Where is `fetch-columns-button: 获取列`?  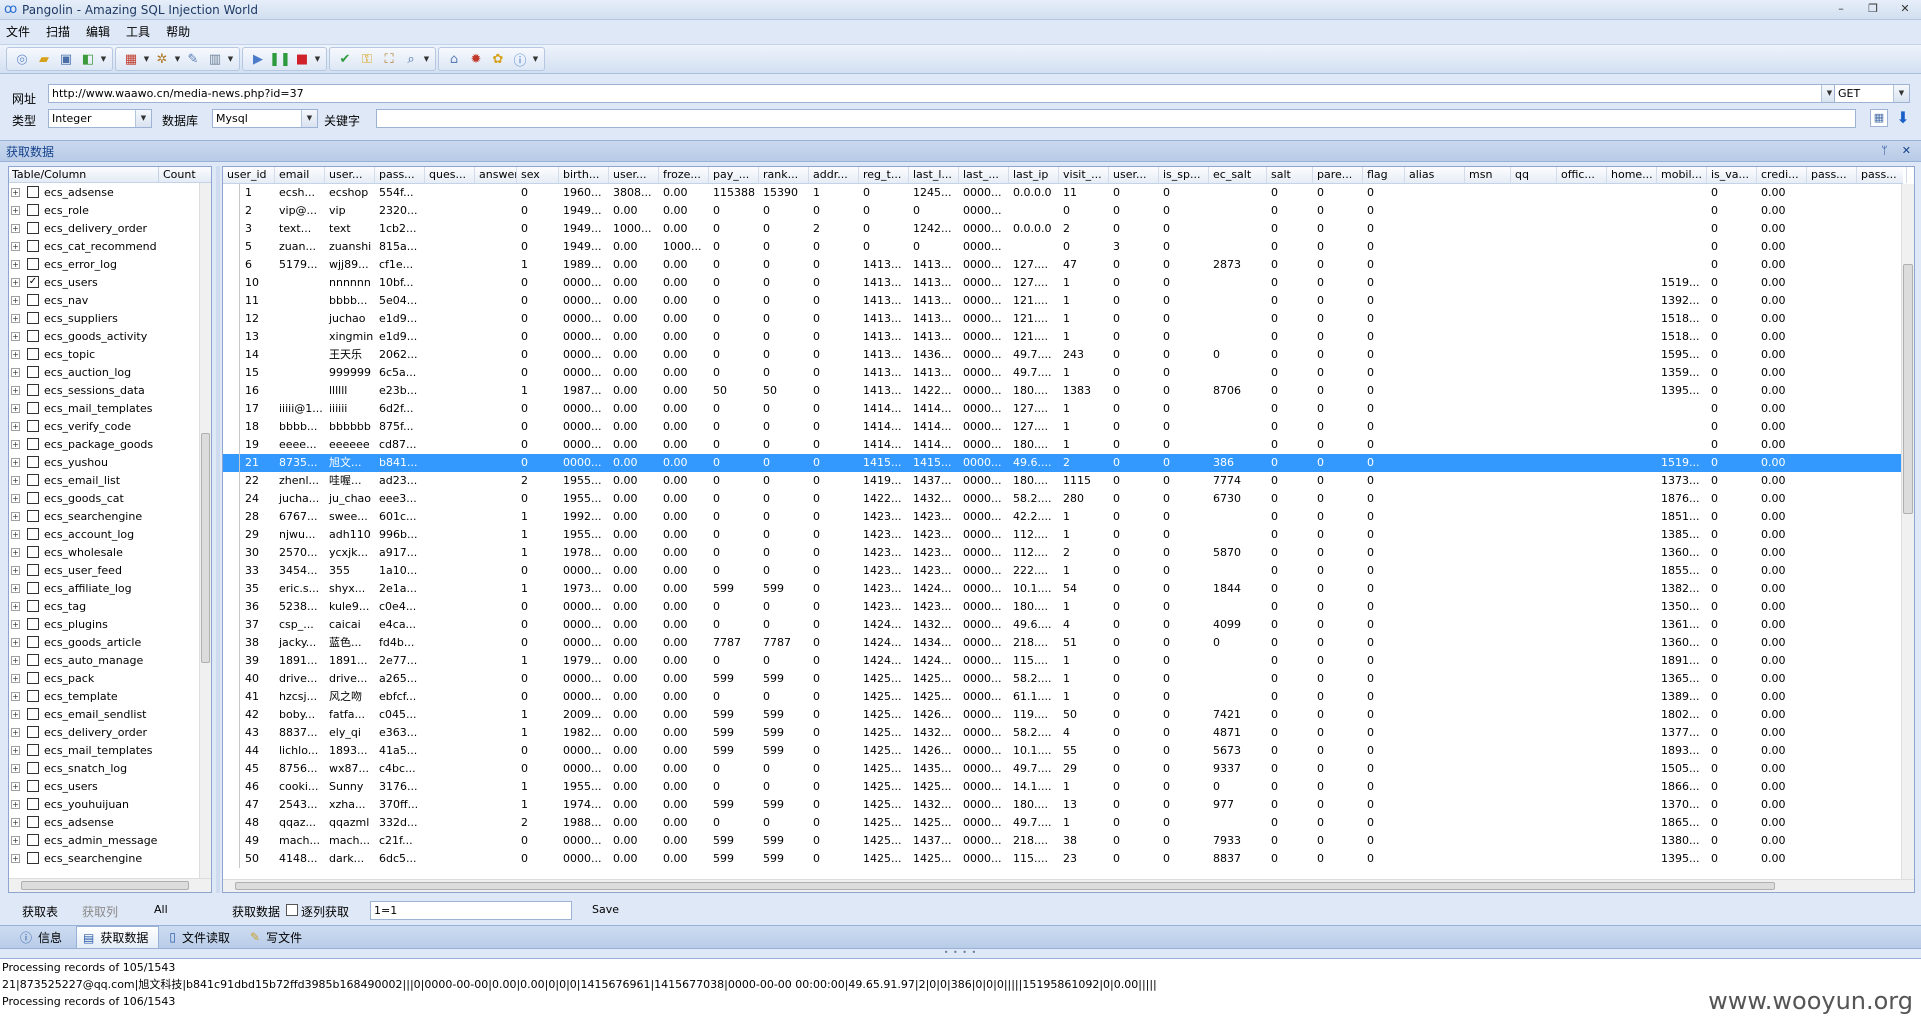 fetch-columns-button: 获取列 is located at coordinates (100, 911).